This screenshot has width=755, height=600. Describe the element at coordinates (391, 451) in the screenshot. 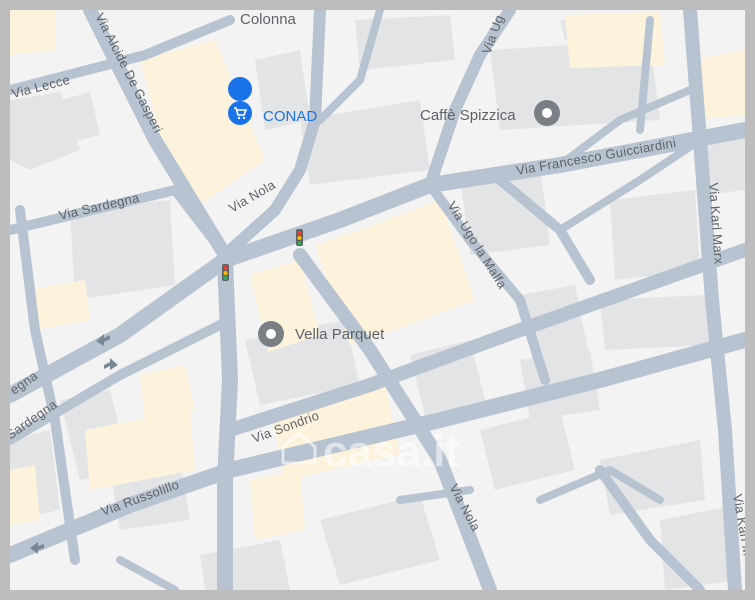

I see `watermark-text: casa.it` at that location.